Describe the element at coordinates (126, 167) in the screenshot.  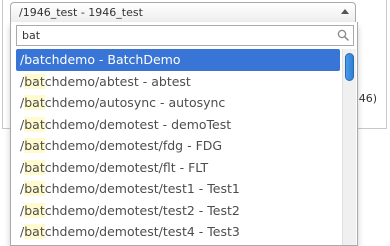
I see `result-rest-text: chdemo/demotest/flt - FLT` at that location.